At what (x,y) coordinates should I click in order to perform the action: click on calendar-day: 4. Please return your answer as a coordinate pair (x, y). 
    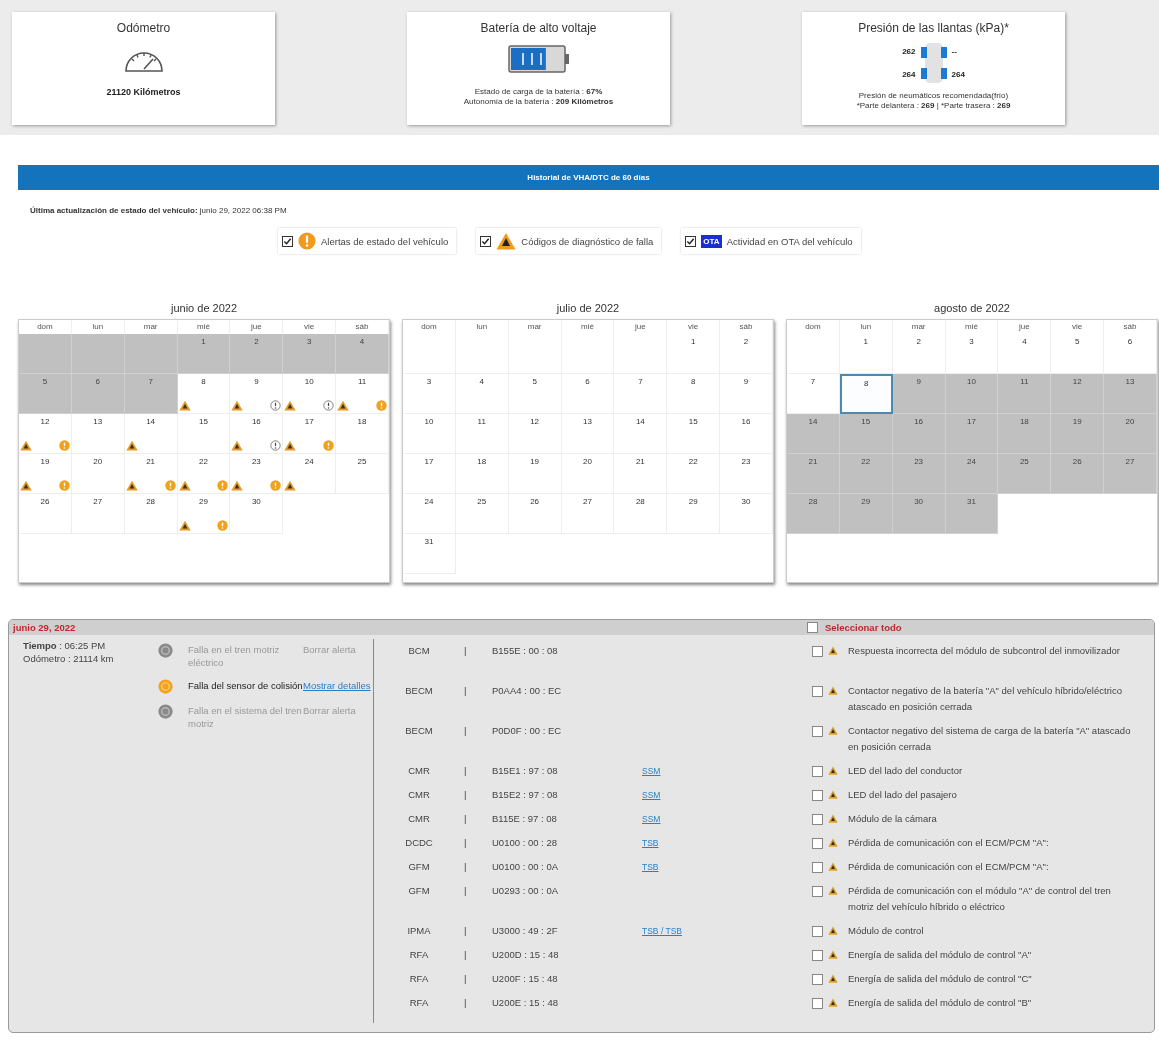
    Looking at the image, I should click on (482, 394).